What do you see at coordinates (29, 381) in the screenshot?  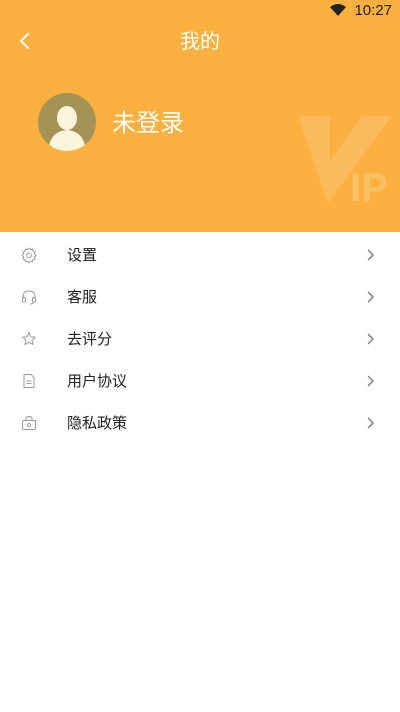 I see `document-icon` at bounding box center [29, 381].